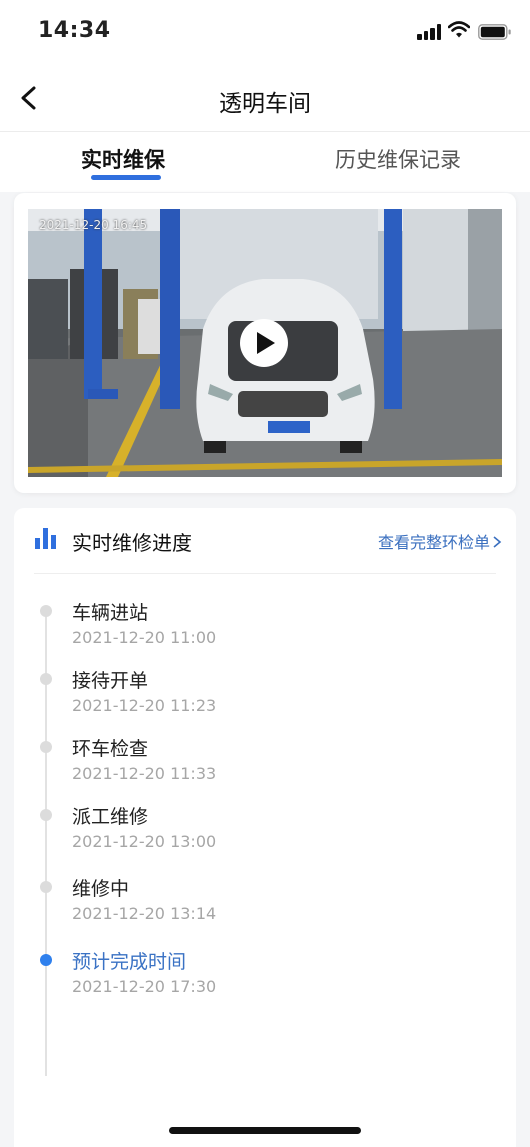 This screenshot has width=530, height=1147. What do you see at coordinates (123, 159) in the screenshot?
I see `tab-realtime-maintenance: 实时维保` at bounding box center [123, 159].